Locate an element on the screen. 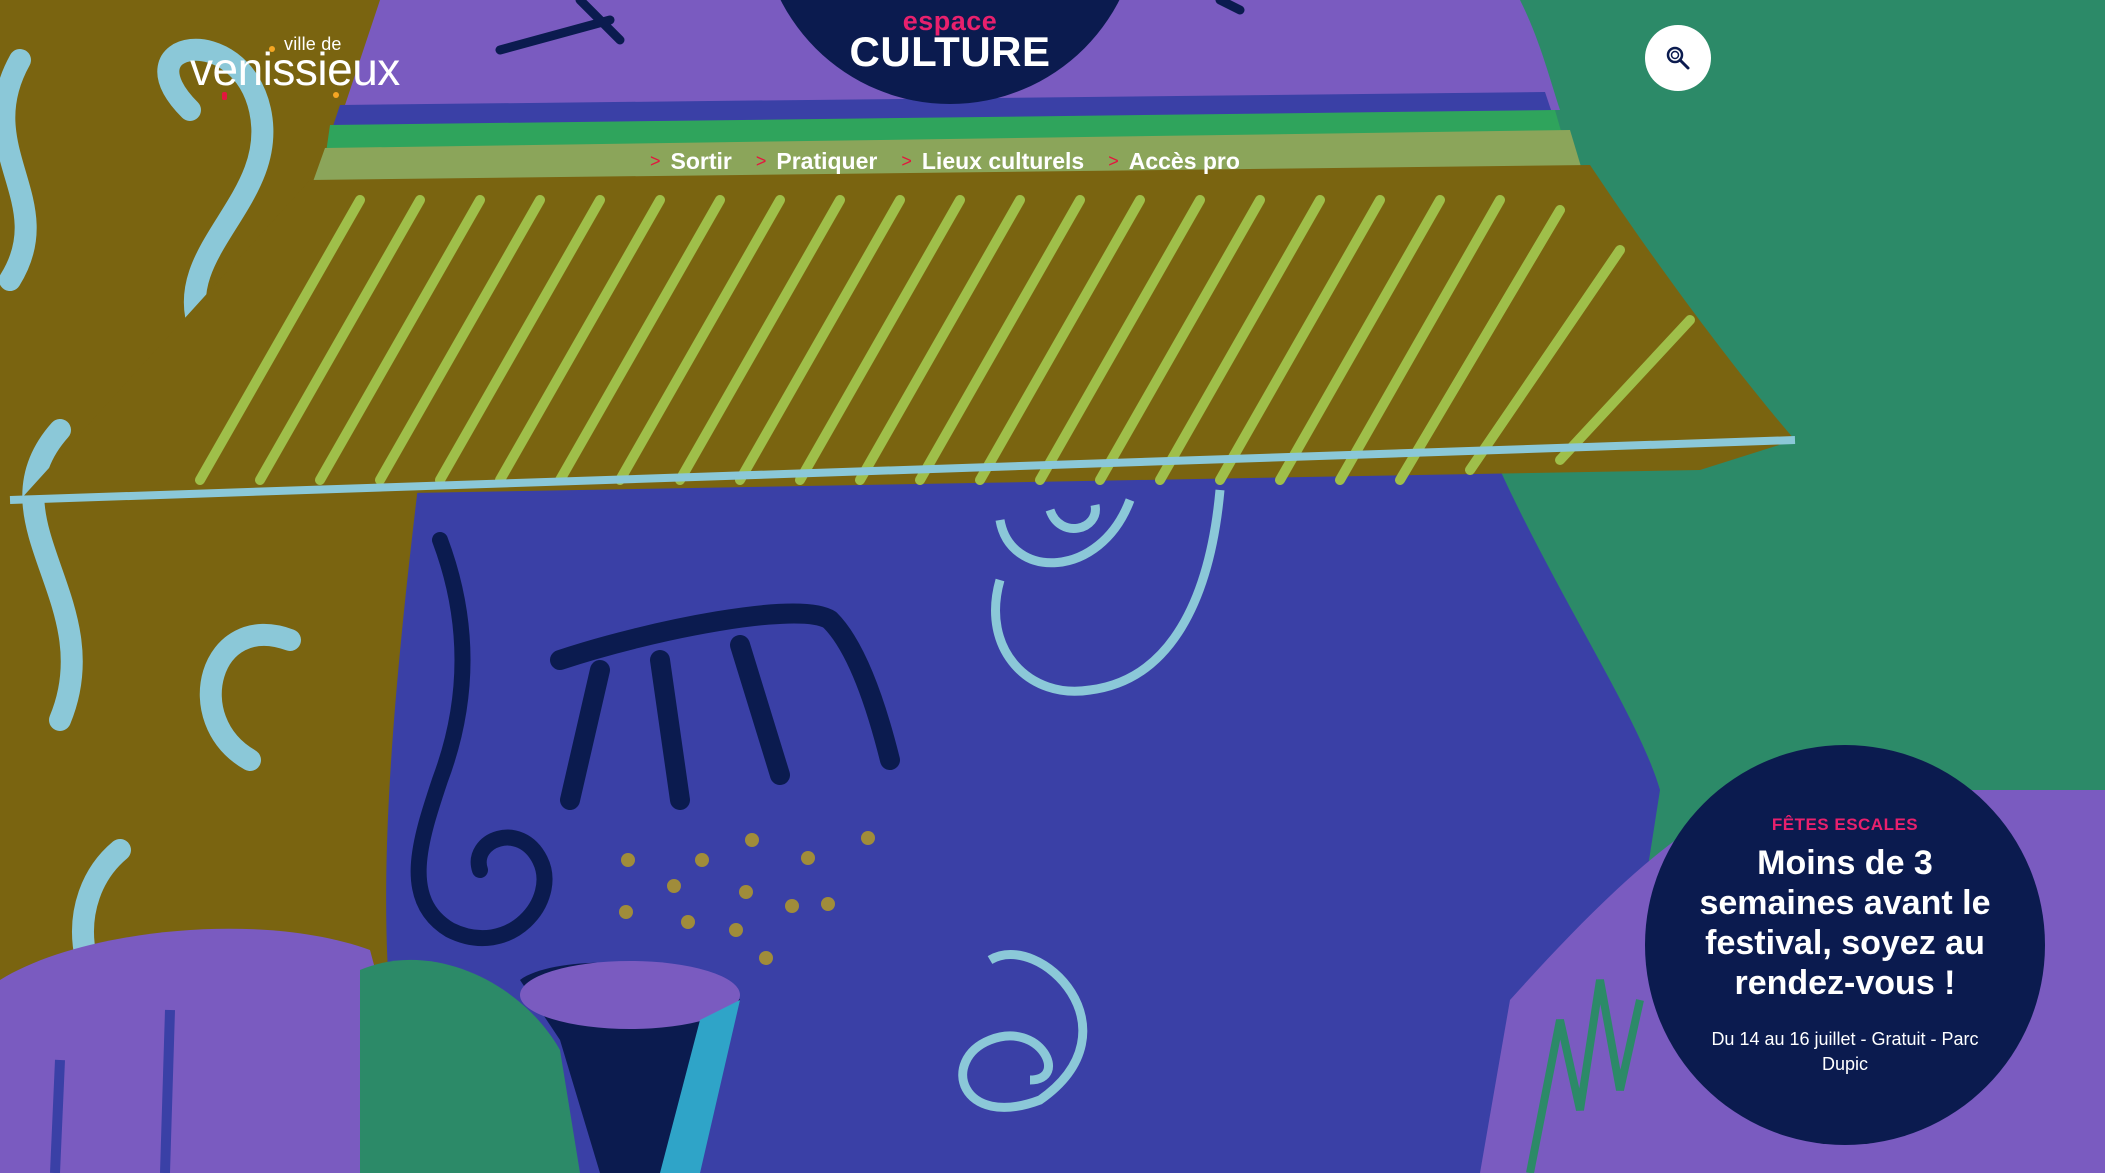  search-button is located at coordinates (1678, 58).